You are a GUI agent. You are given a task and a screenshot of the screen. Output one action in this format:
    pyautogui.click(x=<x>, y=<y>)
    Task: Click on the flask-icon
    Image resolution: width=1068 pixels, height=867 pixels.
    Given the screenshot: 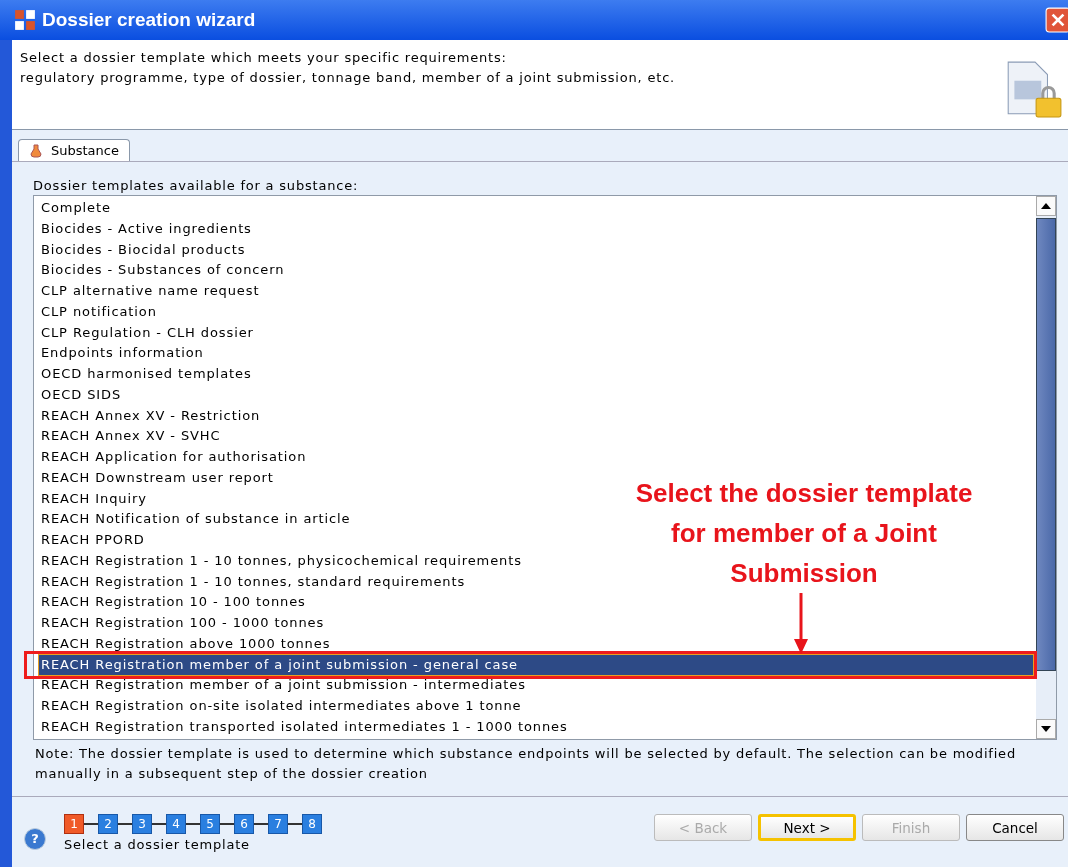 What is the action you would take?
    pyautogui.click(x=36, y=150)
    